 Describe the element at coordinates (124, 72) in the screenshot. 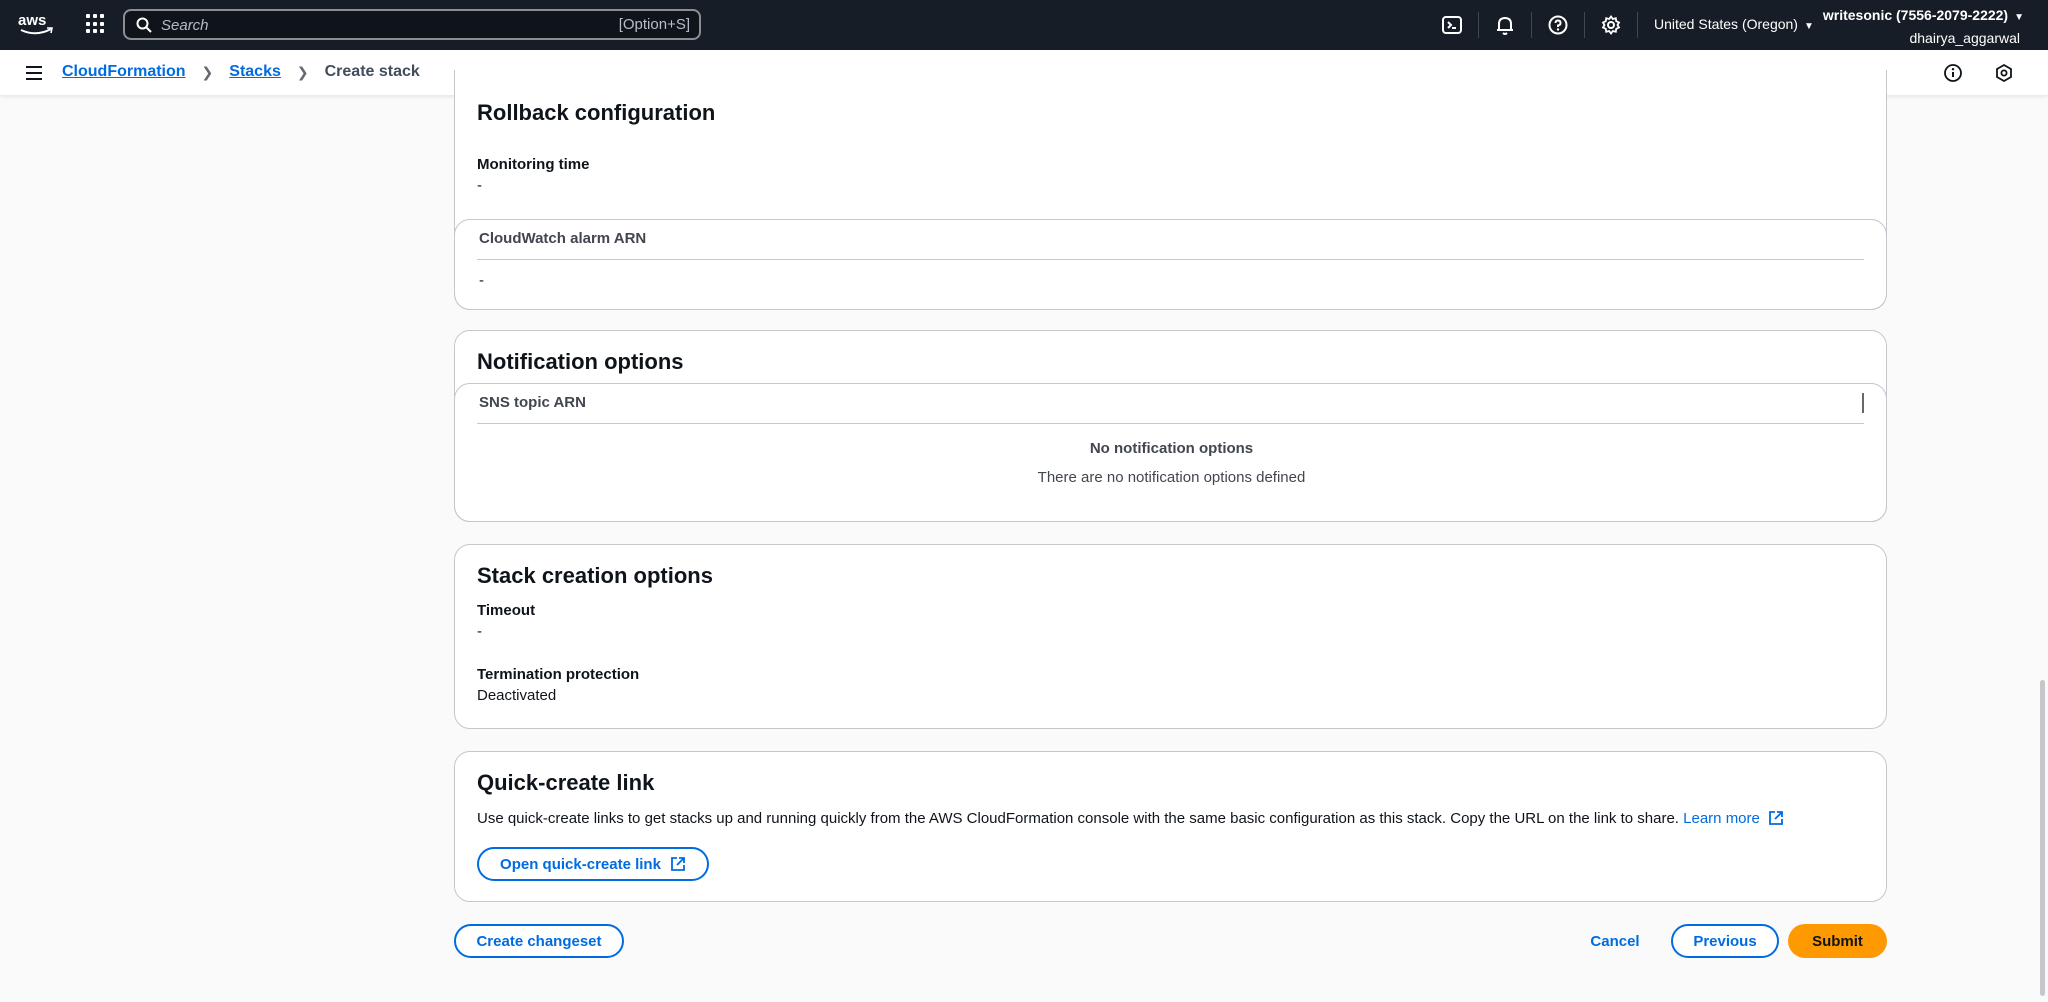

I see `breadcrumb-cloudformation: CloudFormation` at that location.